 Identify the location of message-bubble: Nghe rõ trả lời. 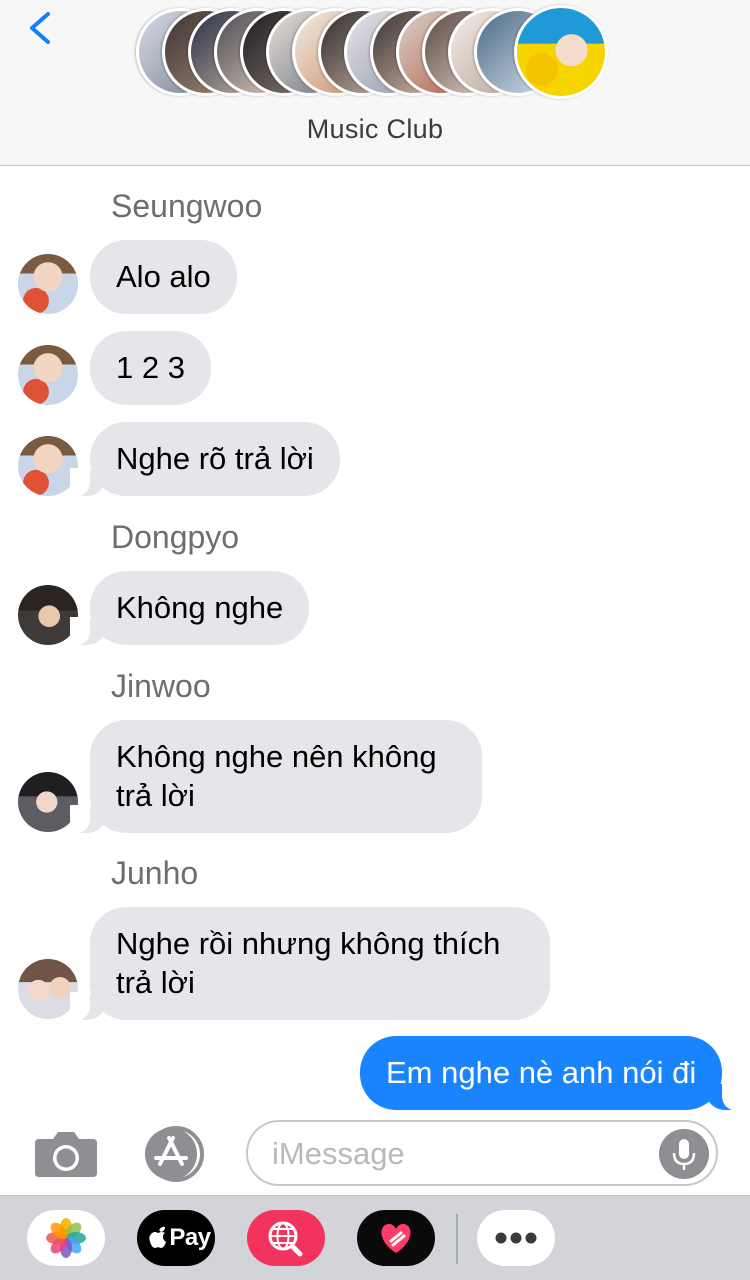
(205, 459).